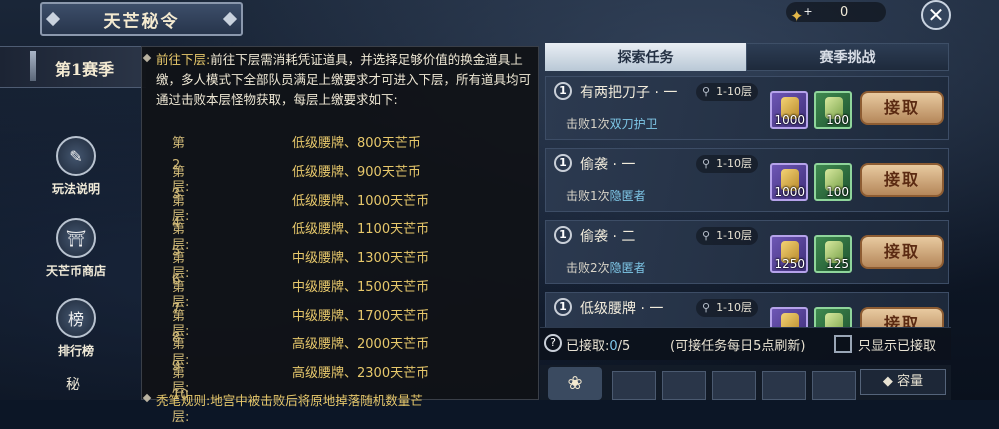 The height and width of the screenshot is (429, 999). Describe the element at coordinates (789, 264) in the screenshot. I see `reward-quantity: 1250` at that location.